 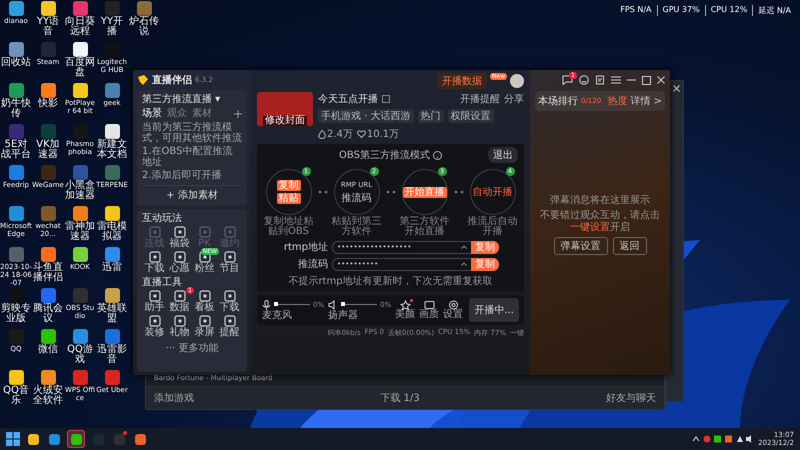 I want to click on details-link: 详情 >, so click(x=646, y=101).